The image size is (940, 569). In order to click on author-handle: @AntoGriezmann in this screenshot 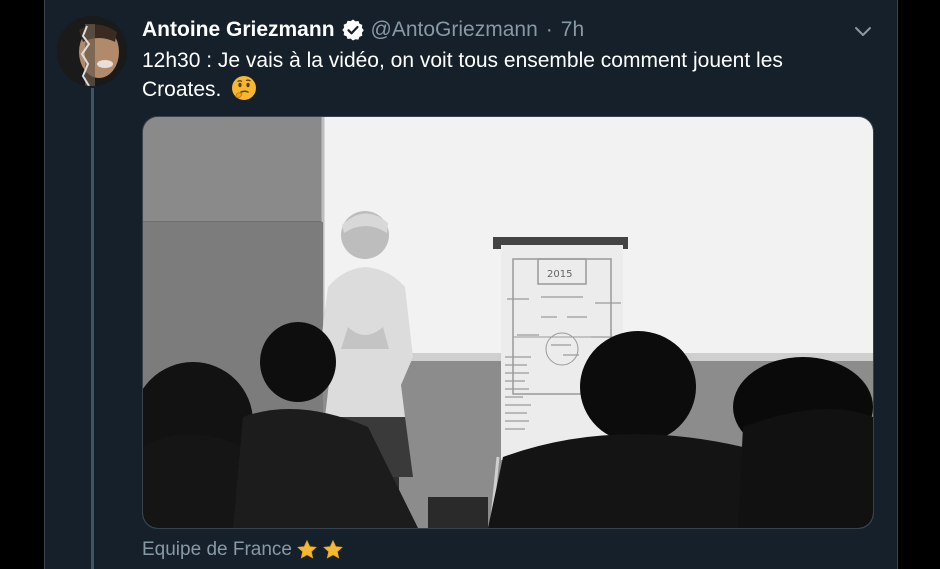, I will do `click(454, 30)`.